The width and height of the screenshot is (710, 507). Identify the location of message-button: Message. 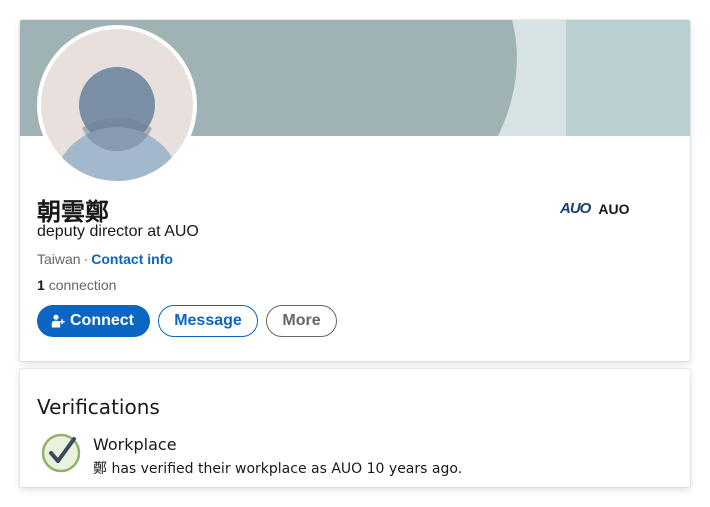
(208, 321).